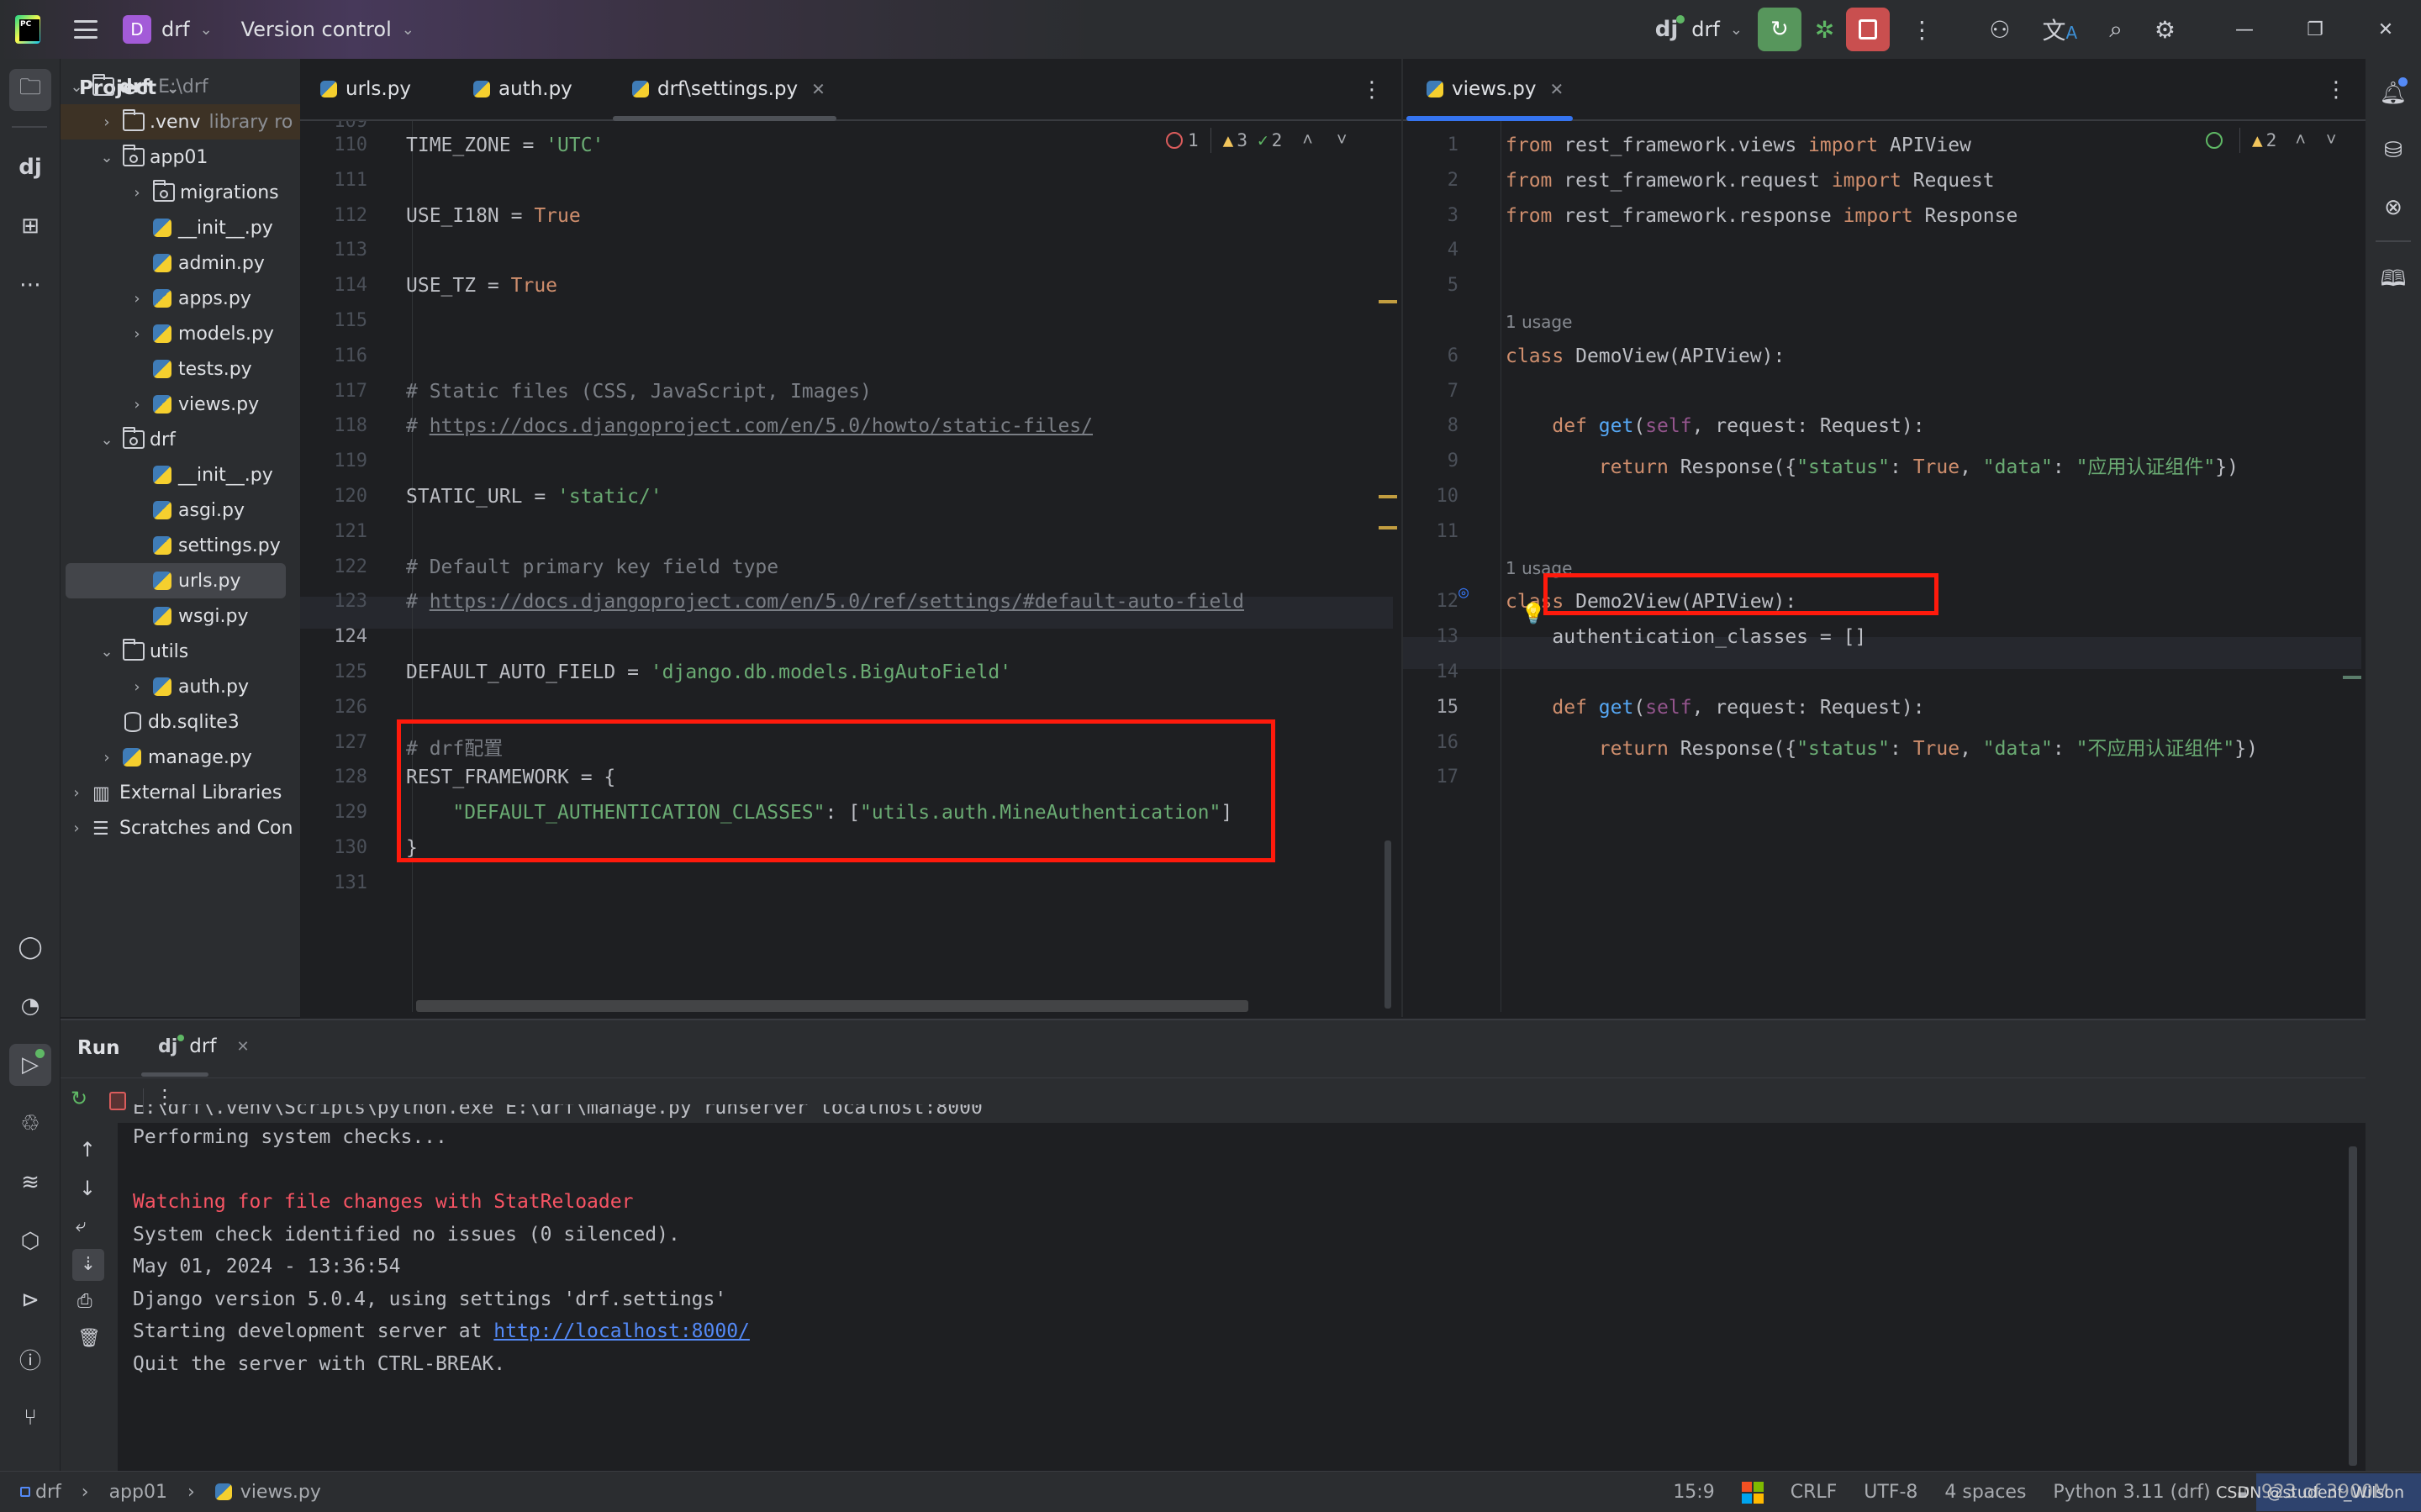 The width and height of the screenshot is (2421, 1512). What do you see at coordinates (1699, 29) in the screenshot?
I see `run-config-selector: dj drf ⌄` at bounding box center [1699, 29].